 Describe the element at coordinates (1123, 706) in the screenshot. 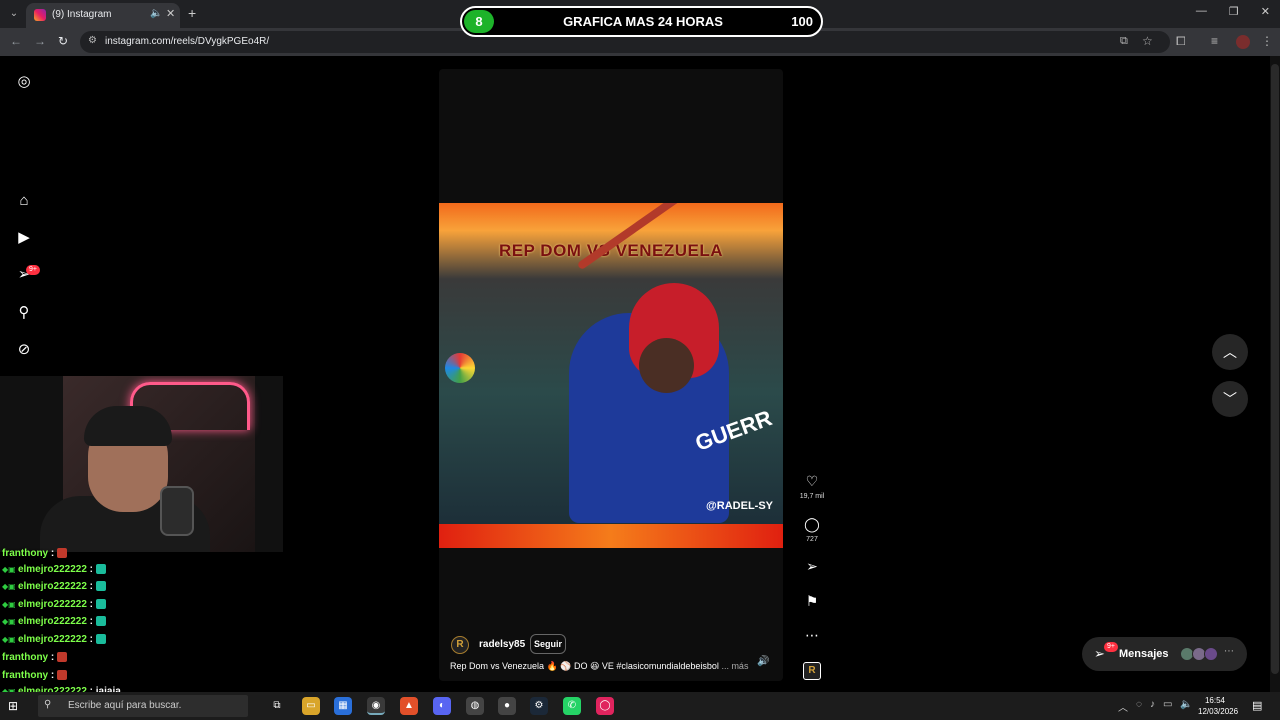

I see `tray-chevron-icon: ︿` at that location.